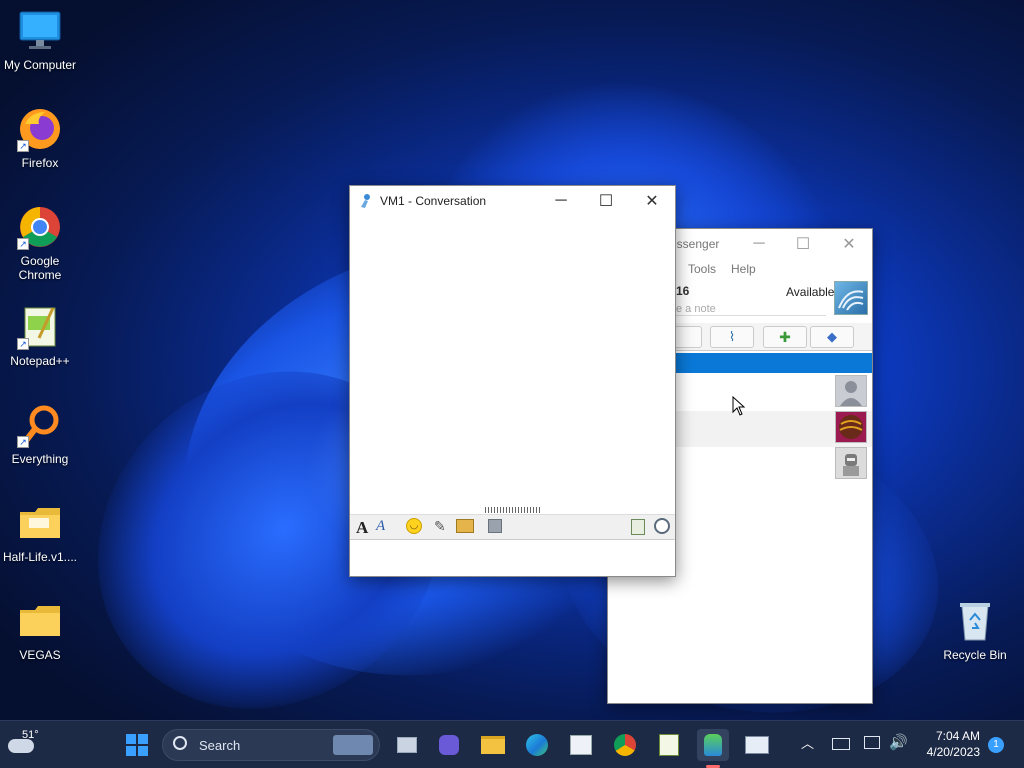  I want to click on messenger-icon, so click(713, 745).